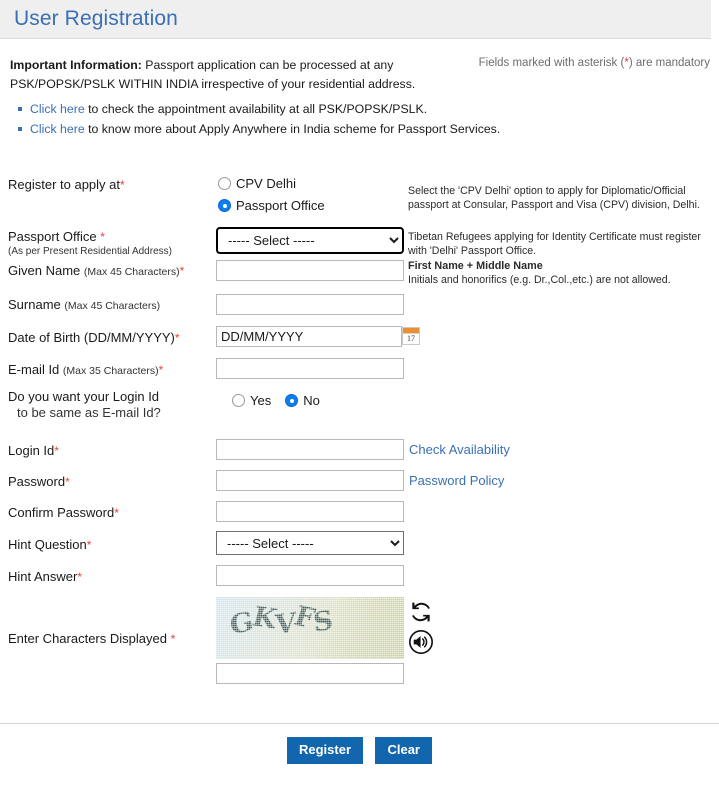 This screenshot has width=719, height=804. I want to click on appointment-availability-link: Click here, so click(57, 109).